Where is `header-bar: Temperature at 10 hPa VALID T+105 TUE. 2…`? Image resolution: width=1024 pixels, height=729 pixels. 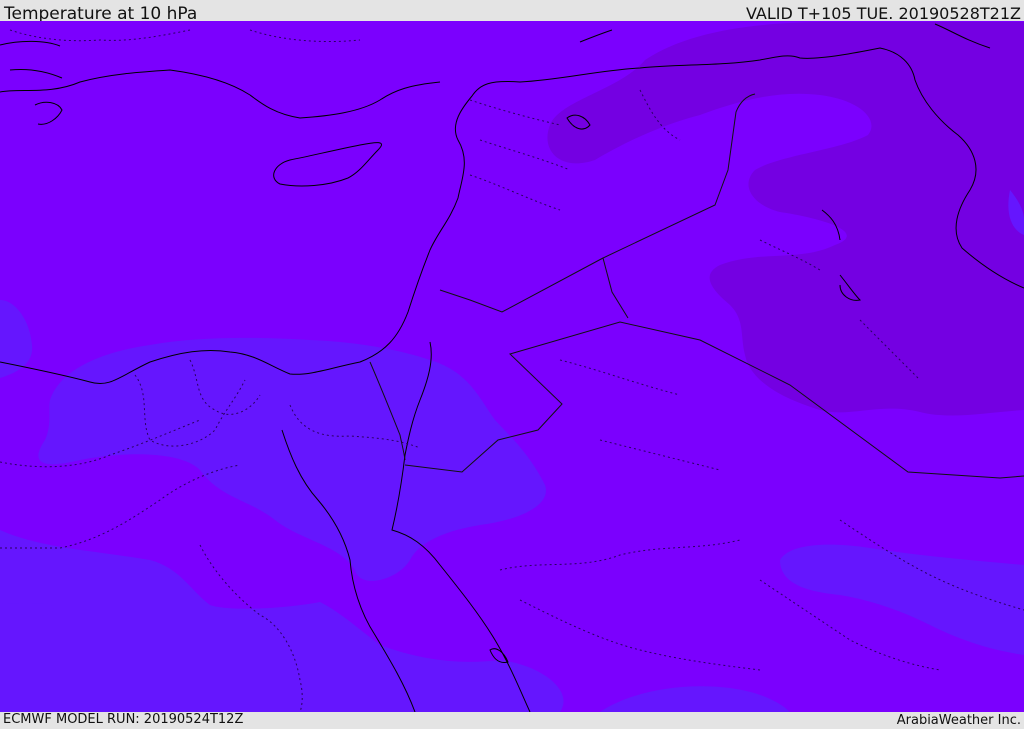 header-bar: Temperature at 10 hPa VALID T+105 TUE. 2… is located at coordinates (512, 12).